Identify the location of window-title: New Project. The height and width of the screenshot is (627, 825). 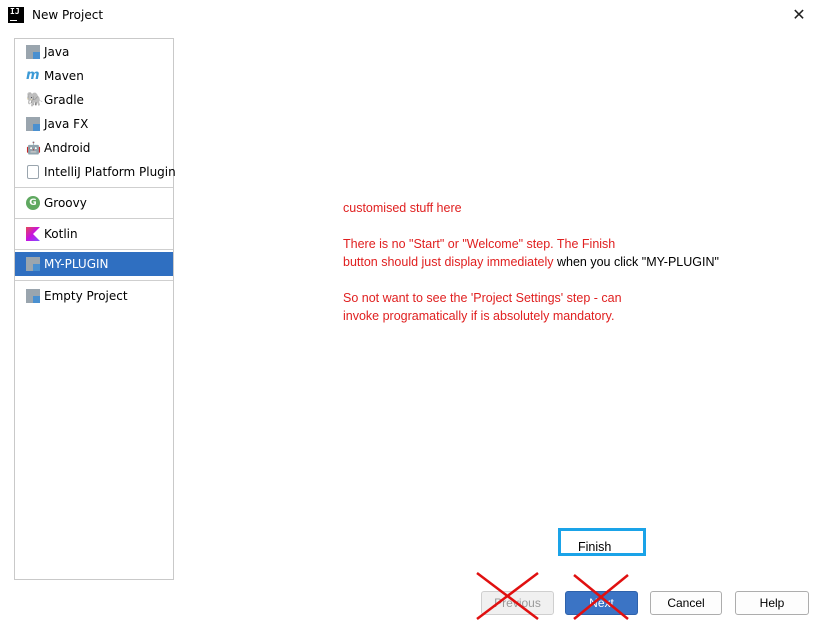
(68, 15).